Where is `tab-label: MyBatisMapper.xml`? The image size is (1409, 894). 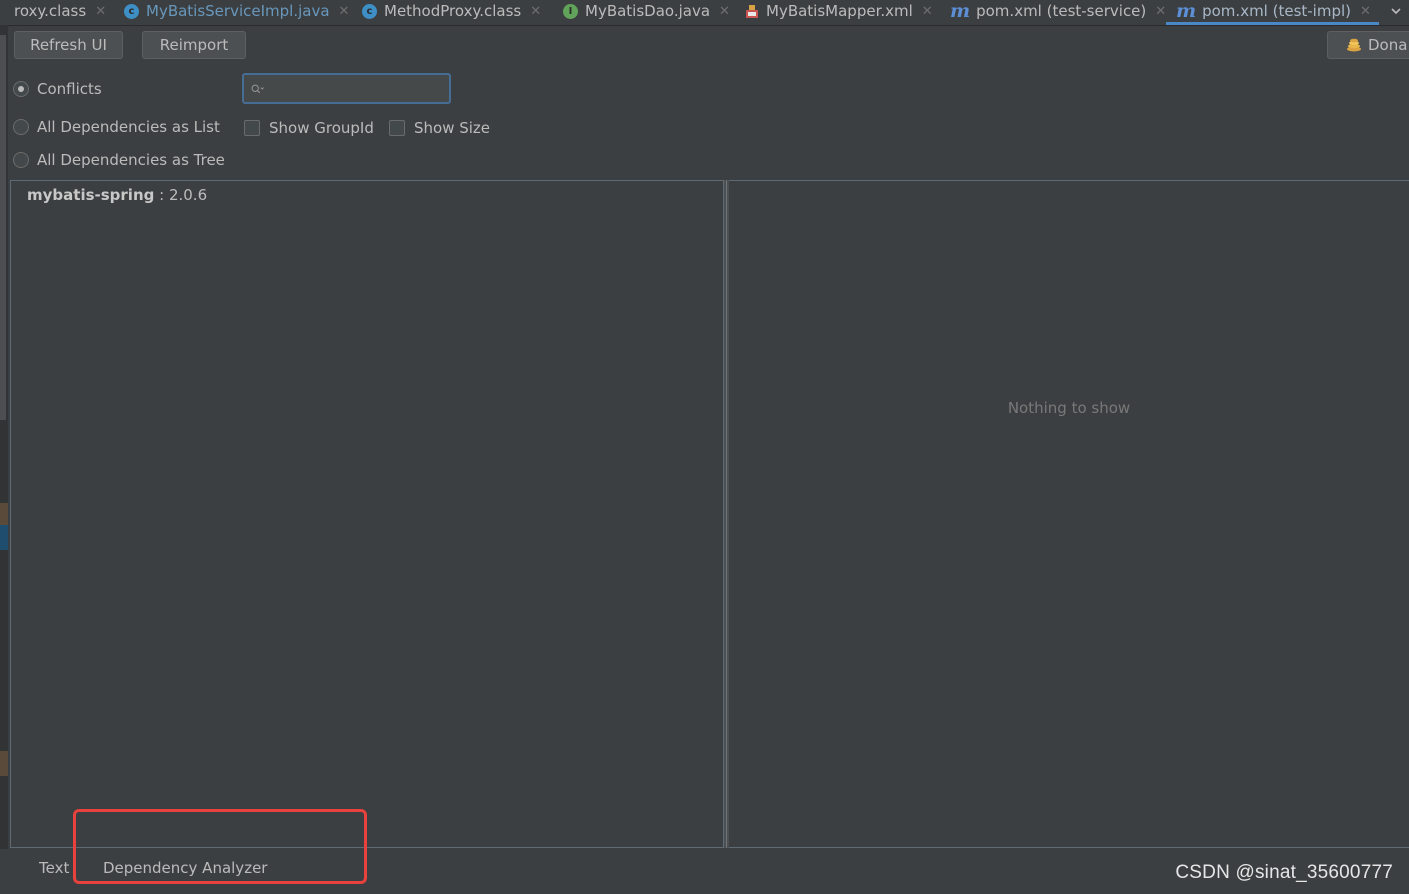
tab-label: MyBatisMapper.xml is located at coordinates (839, 11).